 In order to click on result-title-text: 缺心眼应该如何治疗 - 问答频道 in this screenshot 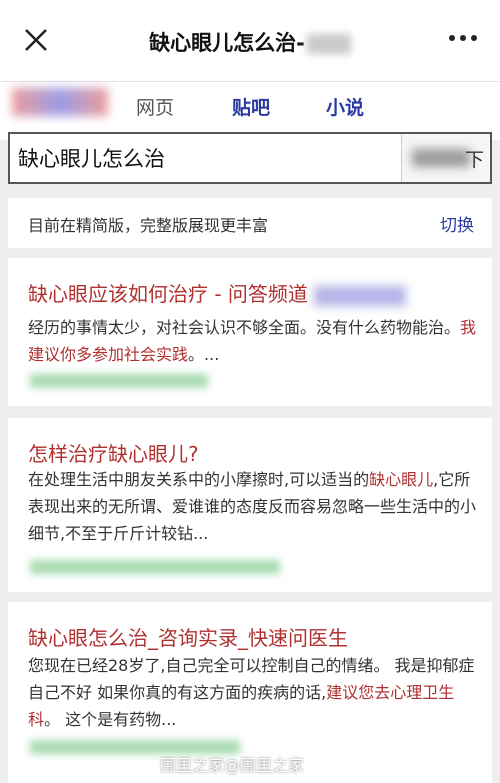, I will do `click(168, 294)`.